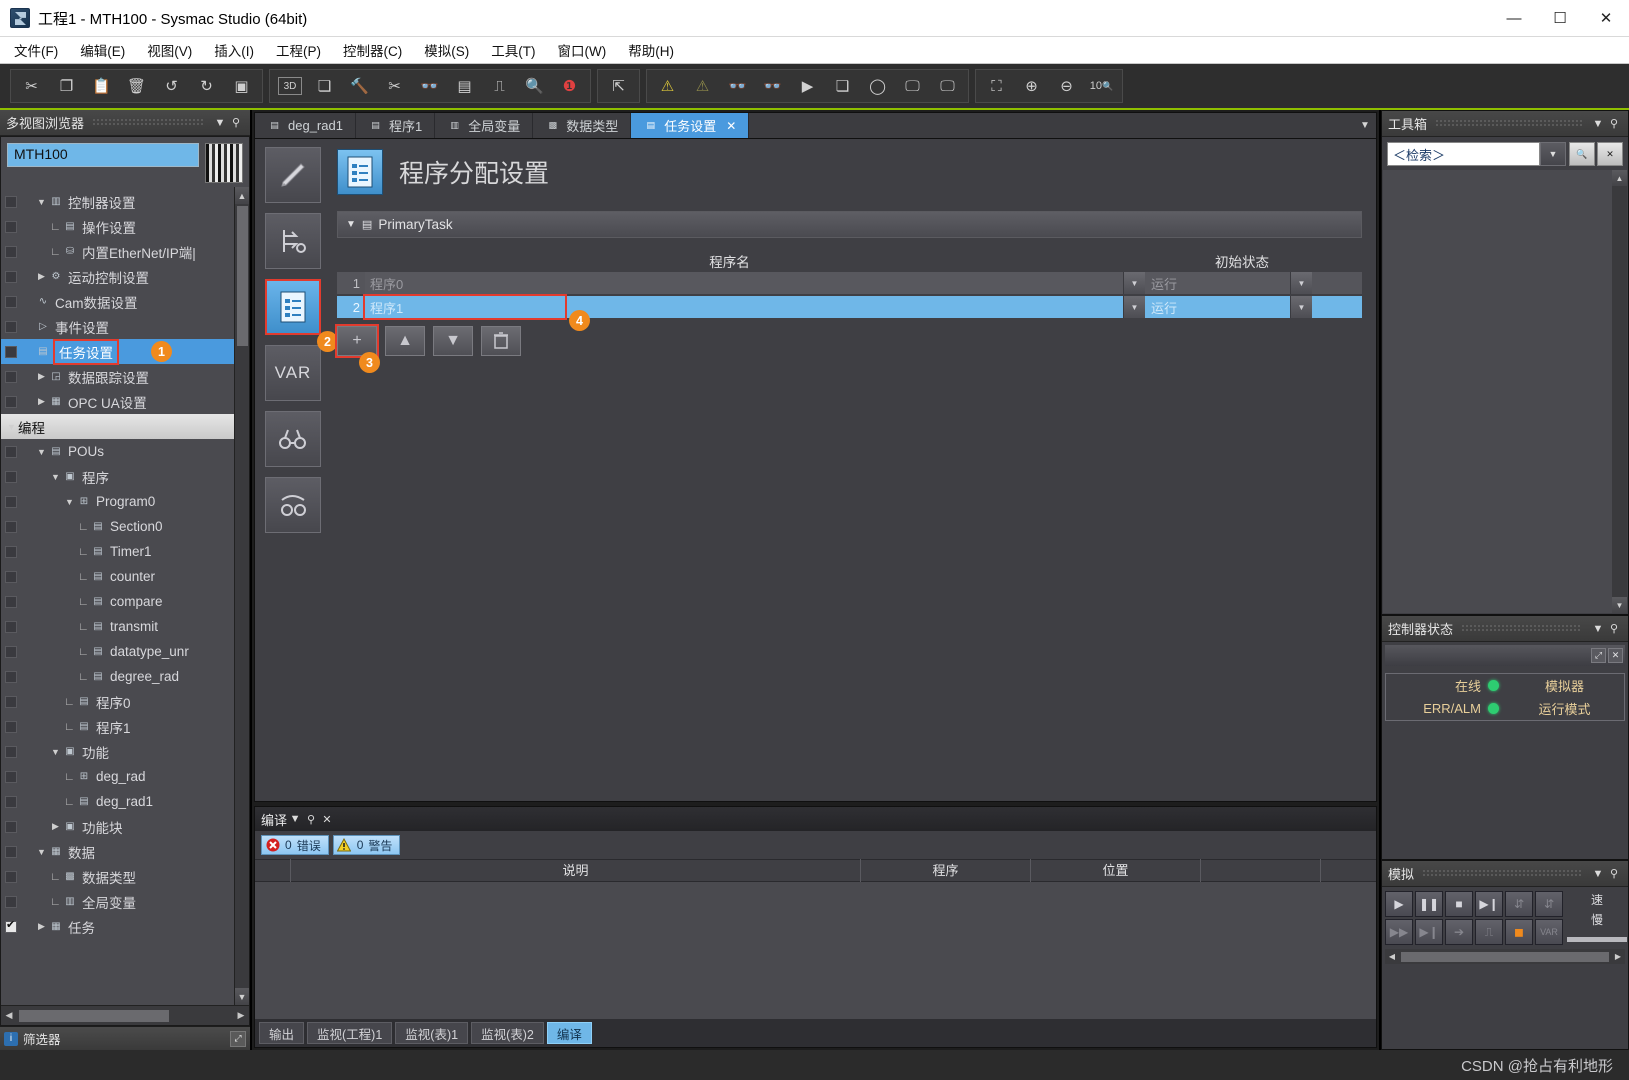 The width and height of the screenshot is (1629, 1080). I want to click on tree-item-内置EtherNetIP端: ∟ ⛁ 内置EtherNet/IP端|, so click(117, 251).